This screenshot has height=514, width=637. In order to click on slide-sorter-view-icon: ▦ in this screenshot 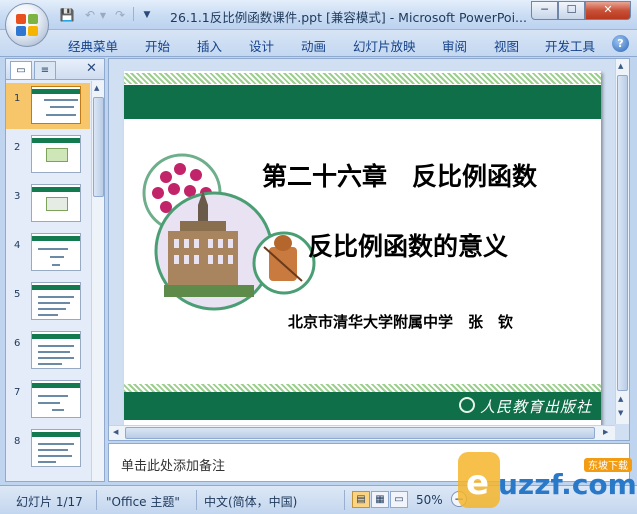, I will do `click(380, 499)`.